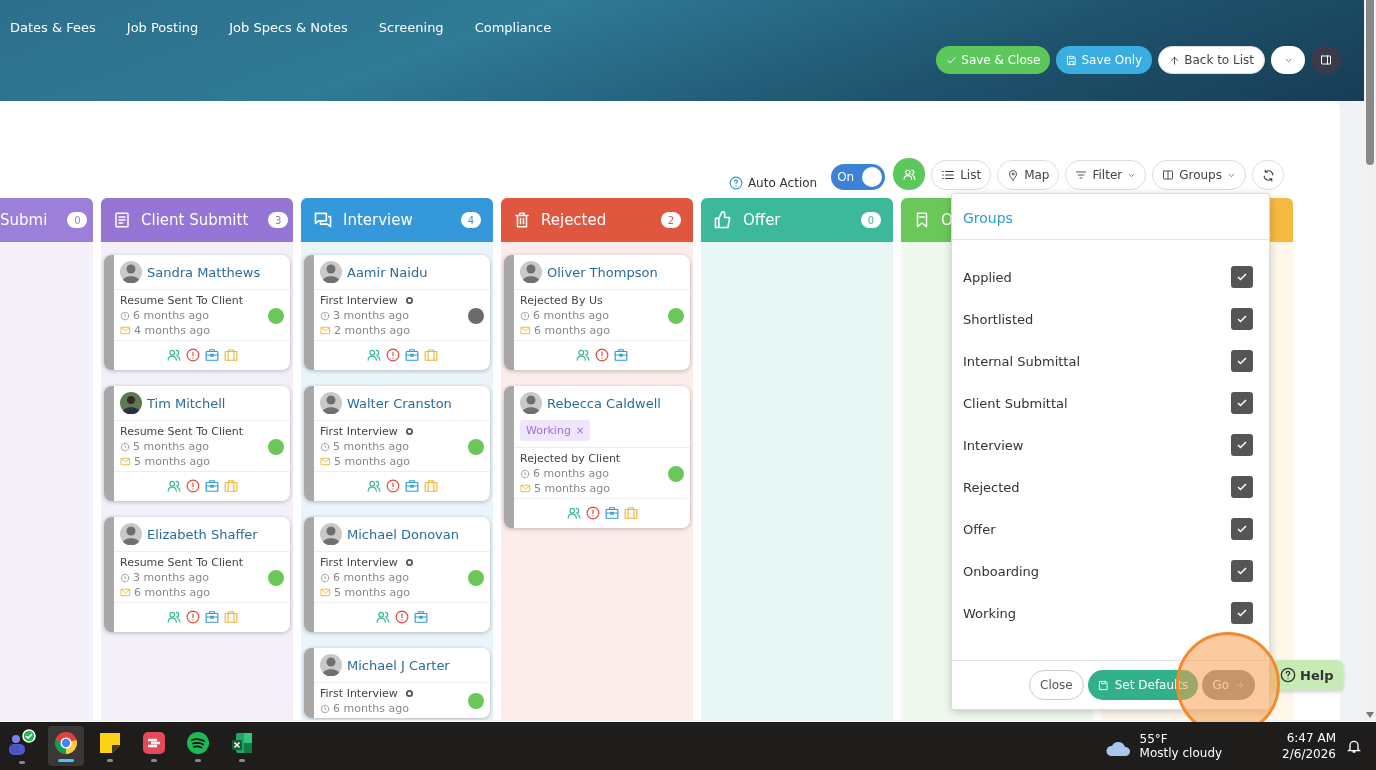  I want to click on help-icon, so click(735, 183).